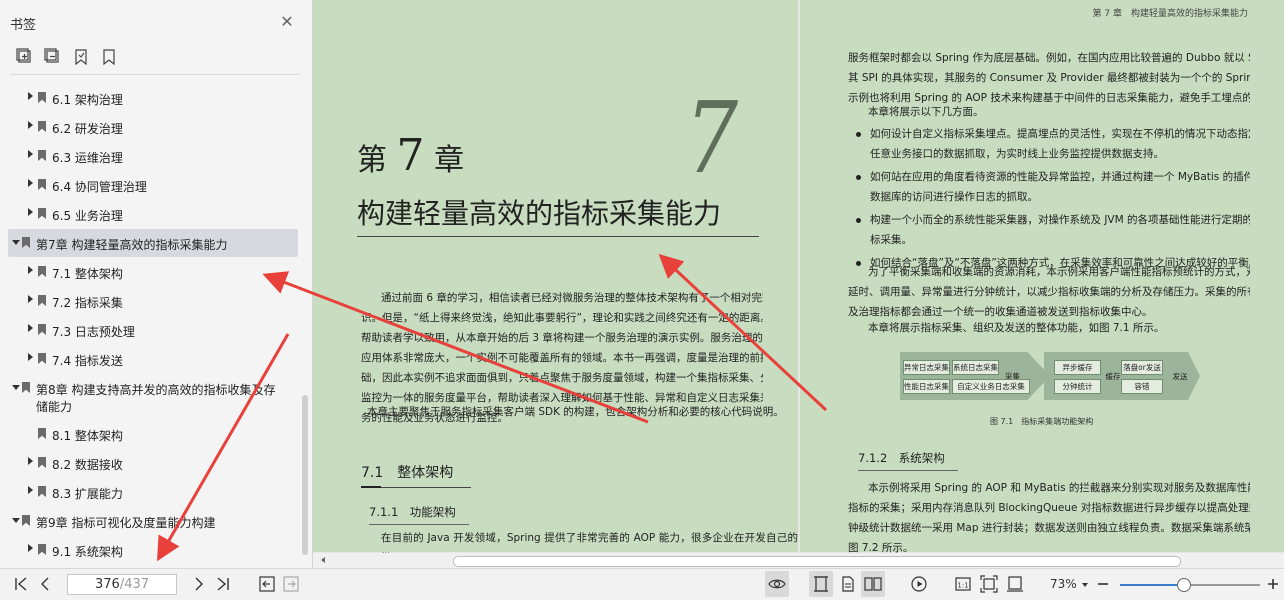 This screenshot has width=1284, height=600. Describe the element at coordinates (432, 512) in the screenshot. I see `subsection-title: 功能架构` at that location.